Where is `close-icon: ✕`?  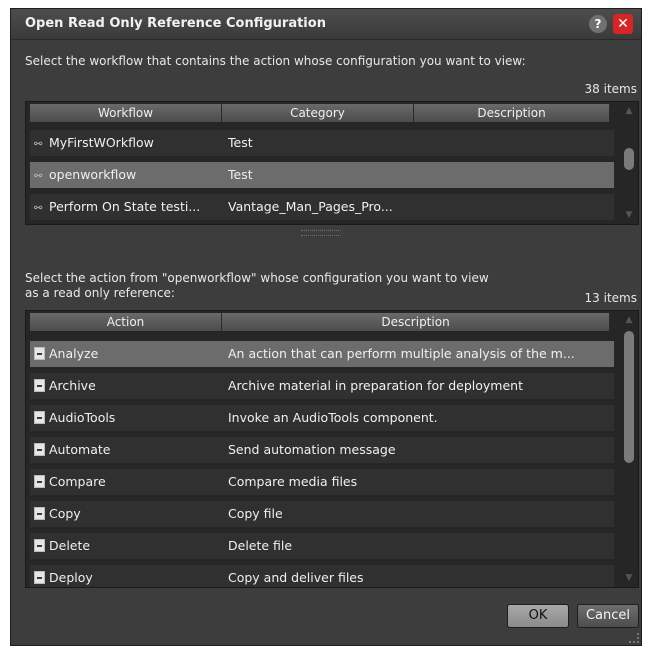
close-icon: ✕ is located at coordinates (623, 24).